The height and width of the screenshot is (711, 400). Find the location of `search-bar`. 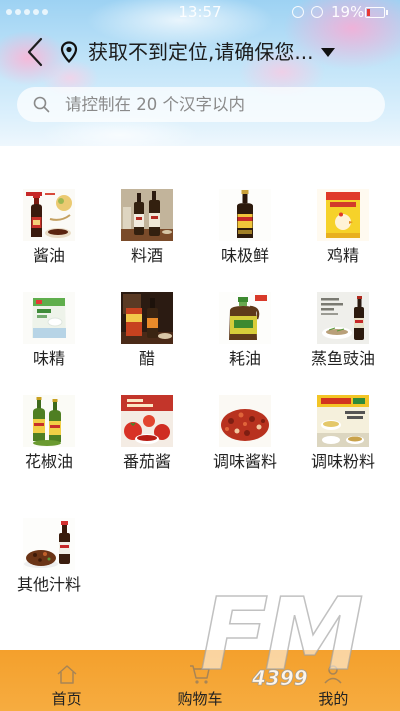

search-bar is located at coordinates (201, 104).